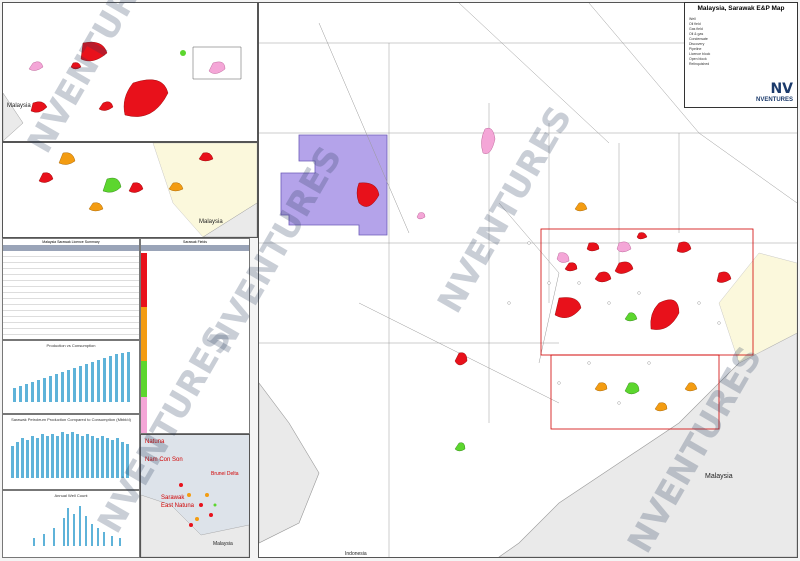  Describe the element at coordinates (774, 100) in the screenshot. I see `brand-name: NVENTURES` at that location.